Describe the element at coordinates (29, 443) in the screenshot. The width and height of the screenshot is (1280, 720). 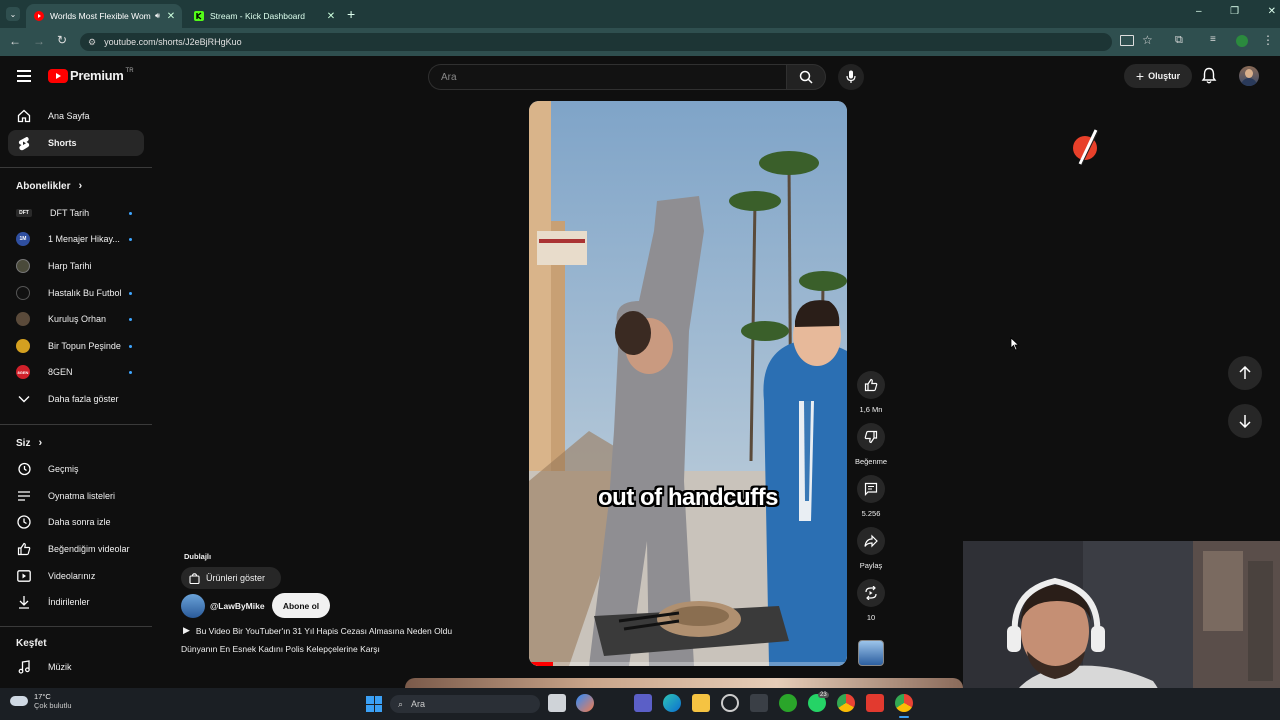
I see `you-header: Siz ›` at that location.